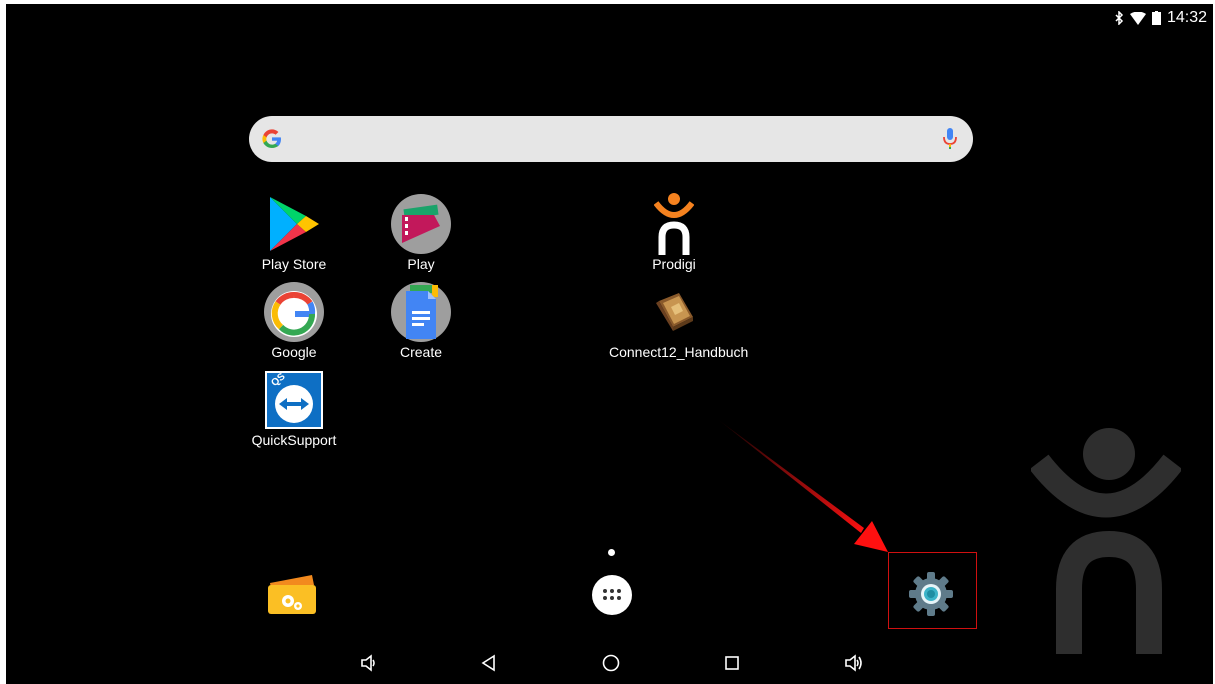 The image size is (1215, 684). I want to click on settings-gear-icon, so click(931, 597).